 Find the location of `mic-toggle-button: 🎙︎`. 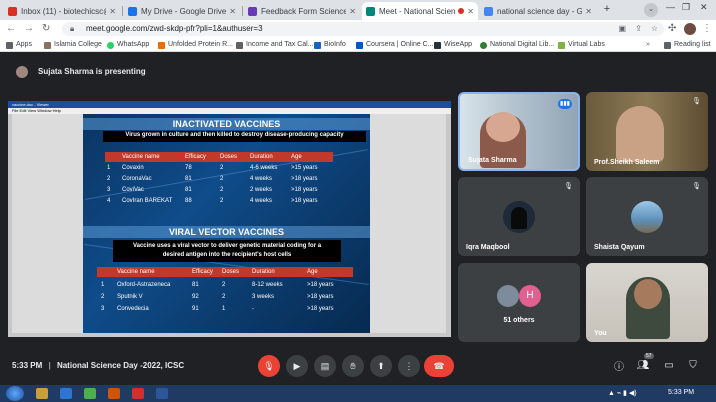

mic-toggle-button: 🎙︎ is located at coordinates (269, 366).